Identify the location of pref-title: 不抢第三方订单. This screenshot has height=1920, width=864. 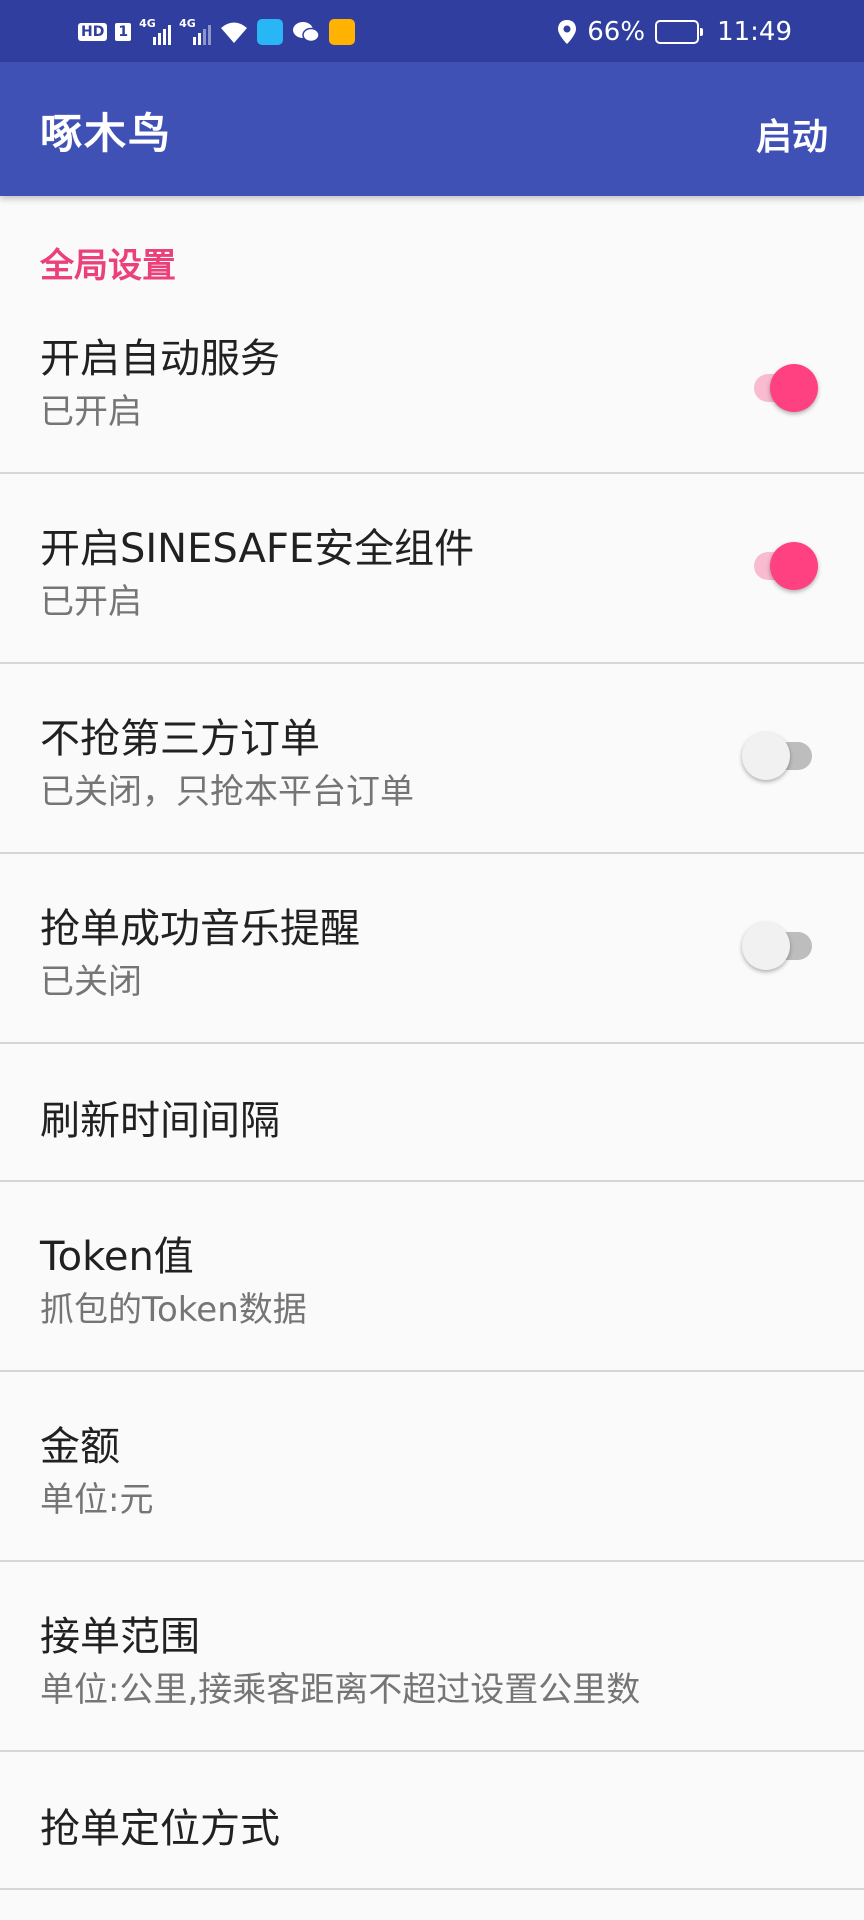
(180, 739).